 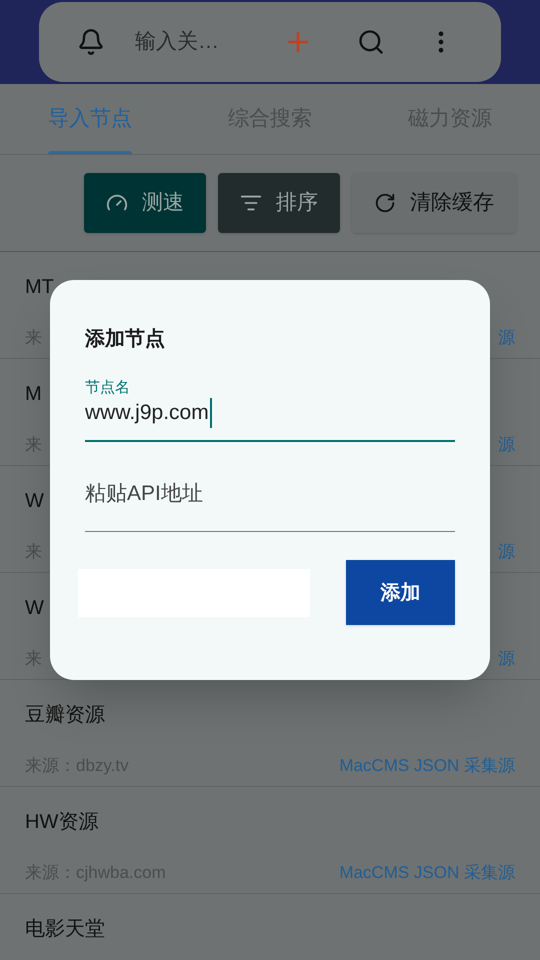 I want to click on name-field: 节点名 www.j9p.com, so click(x=270, y=410).